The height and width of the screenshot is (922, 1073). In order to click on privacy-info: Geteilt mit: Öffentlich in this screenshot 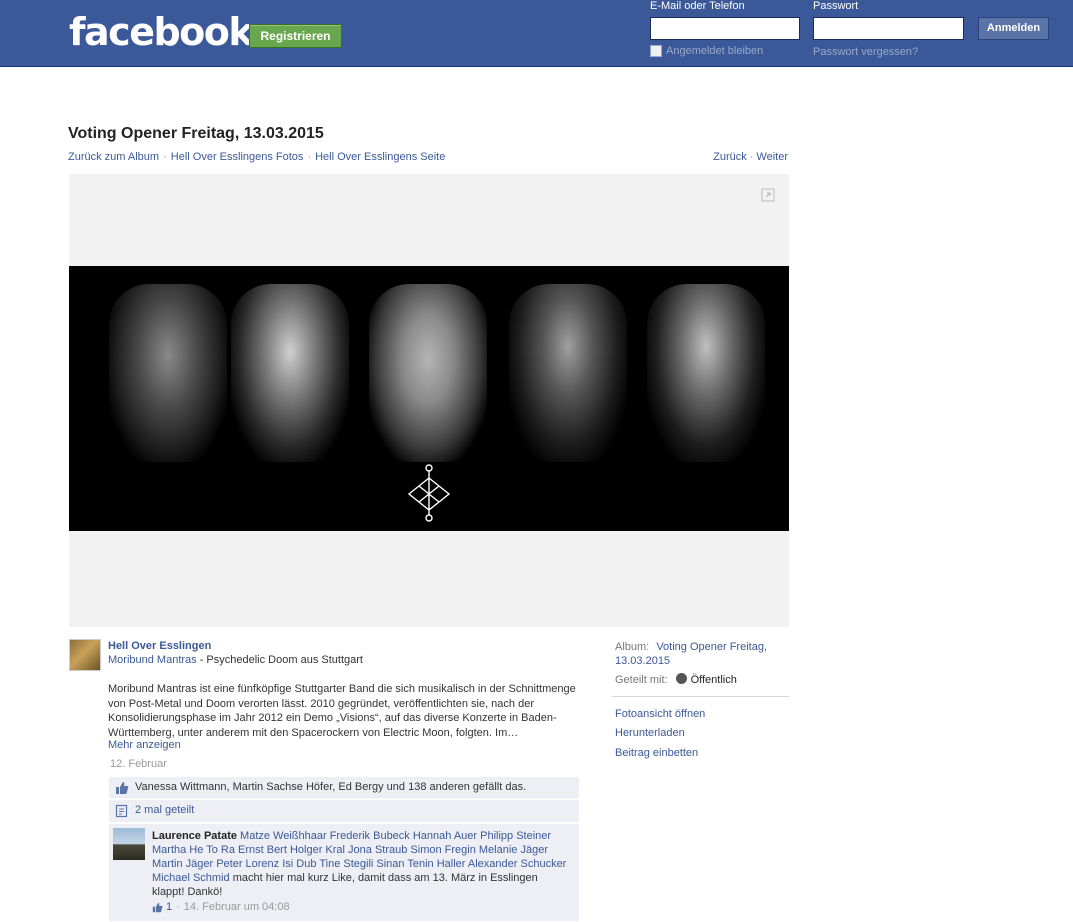, I will do `click(676, 679)`.